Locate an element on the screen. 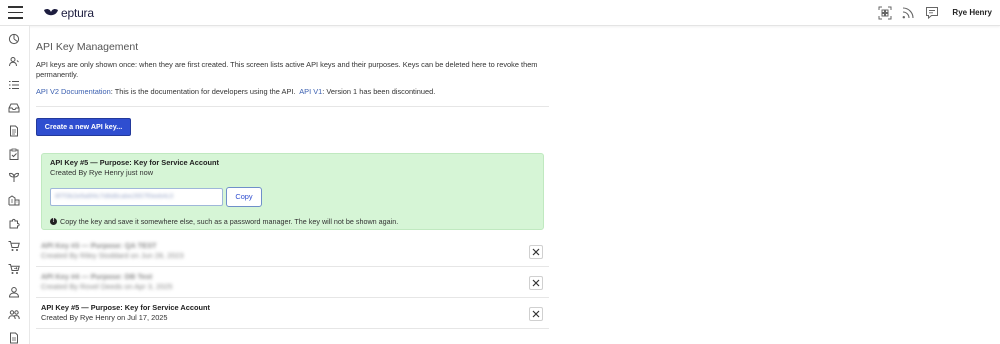 This screenshot has height=344, width=1000. page-title: API Key Management is located at coordinates (87, 47).